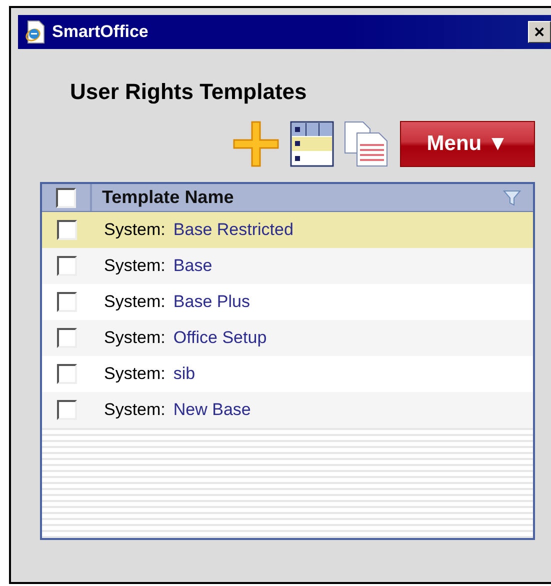  Describe the element at coordinates (66, 198) in the screenshot. I see `select-all-checkbox` at that location.